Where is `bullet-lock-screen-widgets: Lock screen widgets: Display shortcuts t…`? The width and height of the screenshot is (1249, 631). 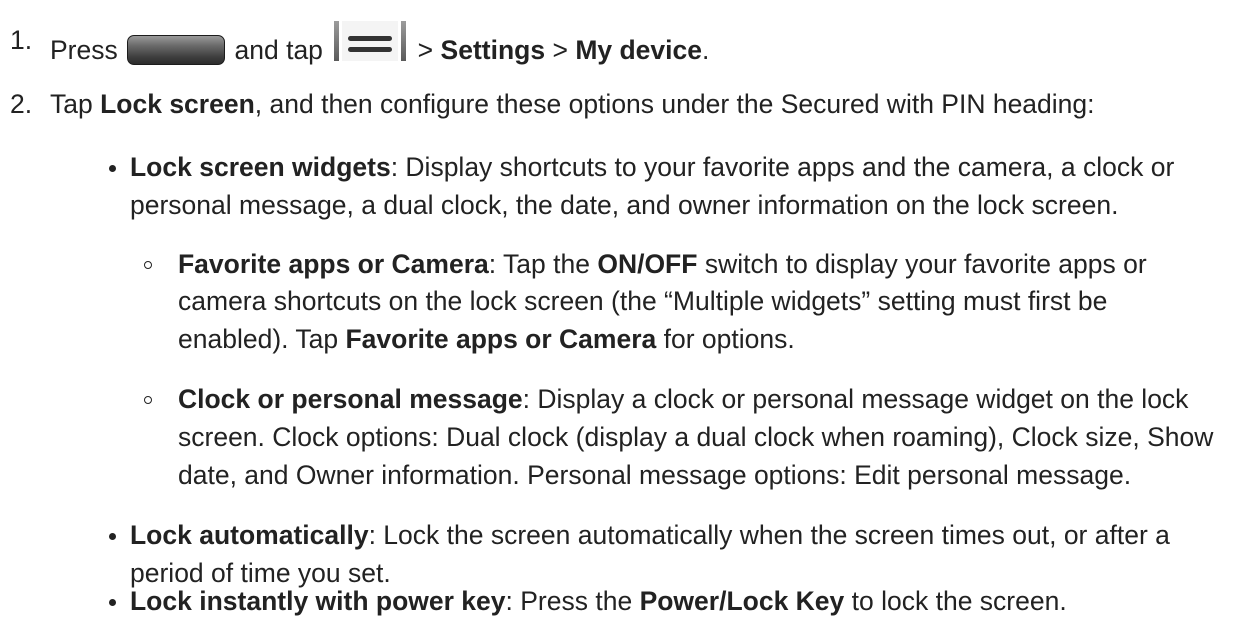 bullet-lock-screen-widgets: Lock screen widgets: Display shortcuts t… is located at coordinates (652, 167).